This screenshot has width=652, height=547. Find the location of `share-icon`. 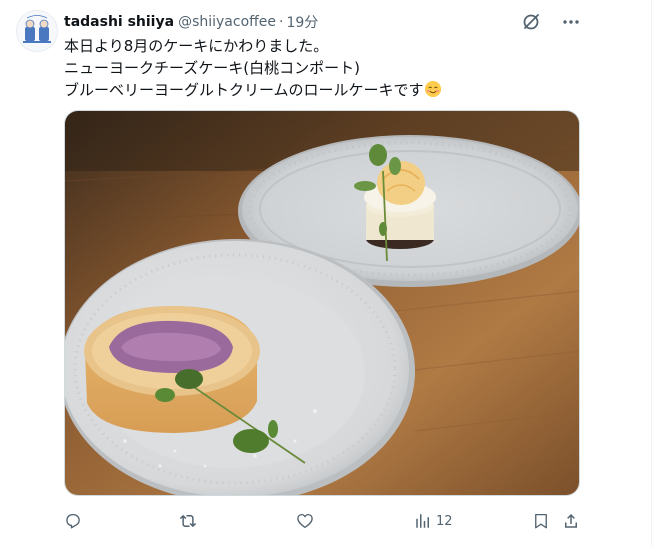

share-icon is located at coordinates (571, 520).